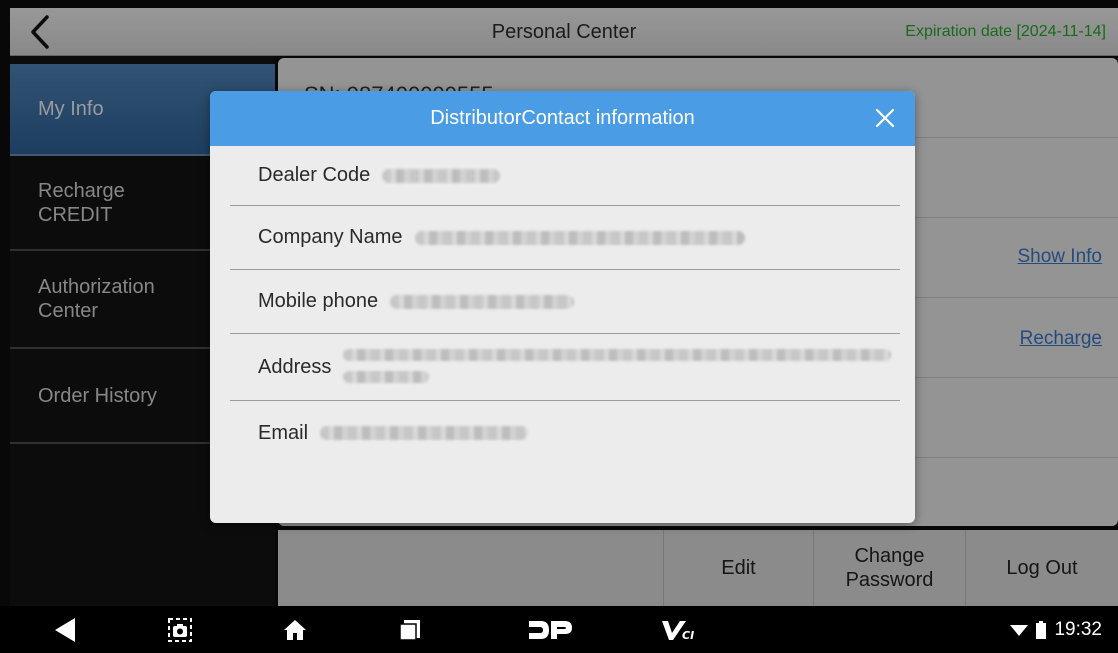  Describe the element at coordinates (318, 301) in the screenshot. I see `mobile-phone-label: Mobile phone` at that location.